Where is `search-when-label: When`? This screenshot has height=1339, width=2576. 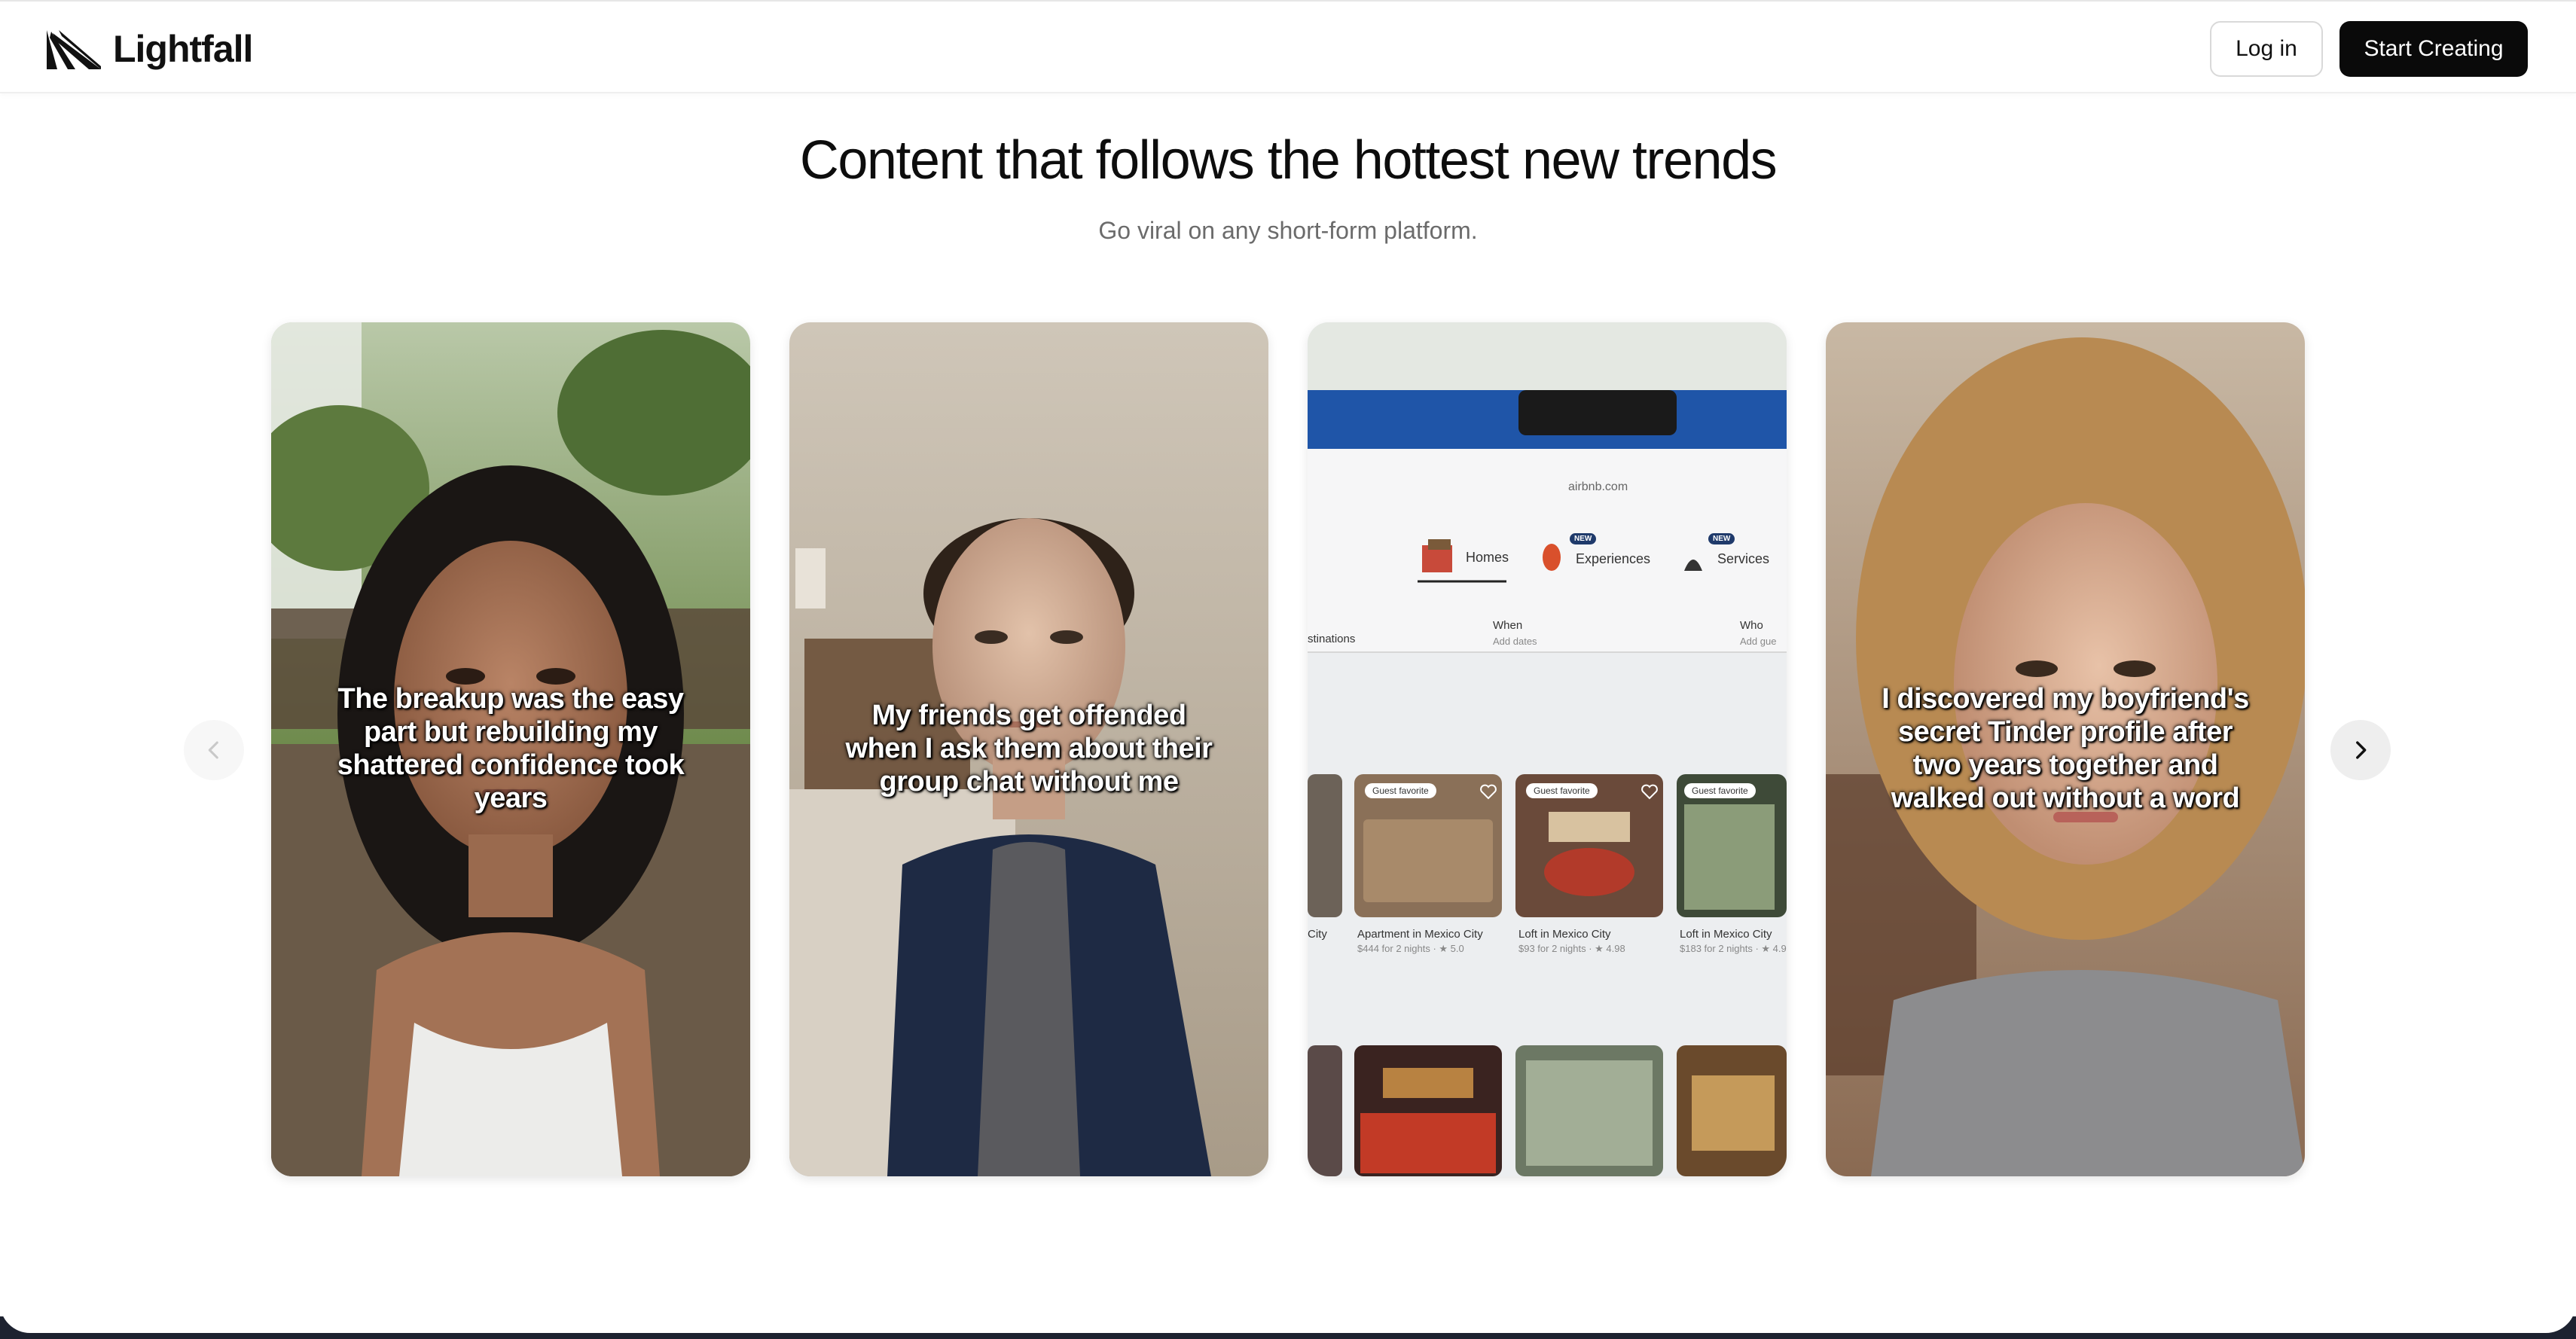 search-when-label: When is located at coordinates (1508, 625).